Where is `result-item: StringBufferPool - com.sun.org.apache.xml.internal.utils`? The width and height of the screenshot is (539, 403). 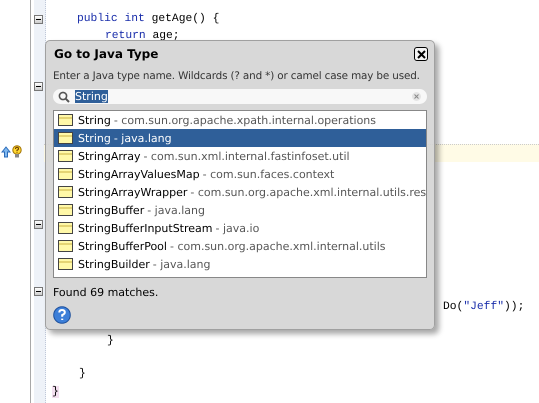
result-item: StringBufferPool - com.sun.org.apache.xml.internal.utils is located at coordinates (240, 246).